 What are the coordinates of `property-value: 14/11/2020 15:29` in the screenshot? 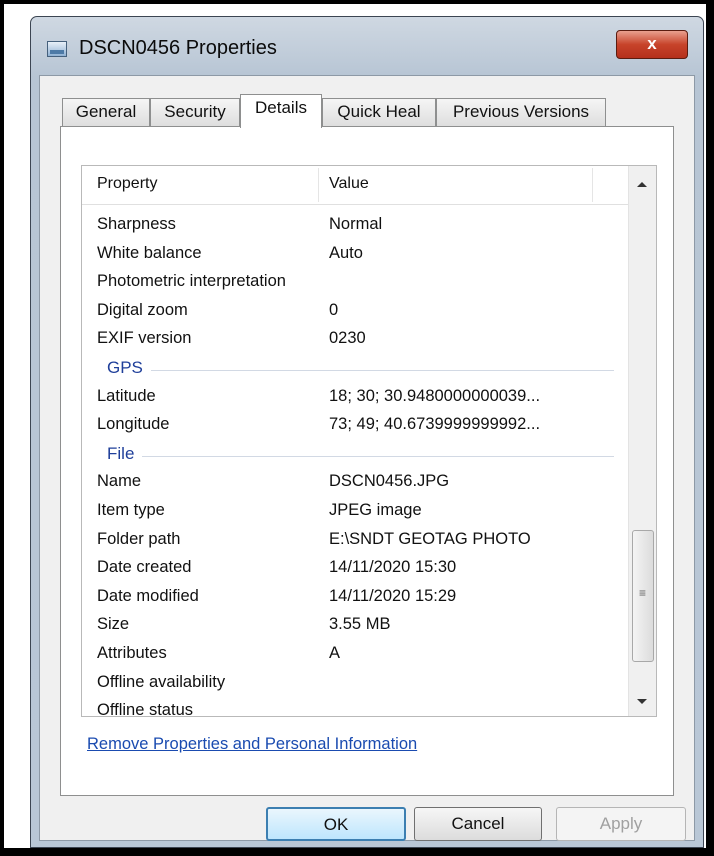 It's located at (393, 595).